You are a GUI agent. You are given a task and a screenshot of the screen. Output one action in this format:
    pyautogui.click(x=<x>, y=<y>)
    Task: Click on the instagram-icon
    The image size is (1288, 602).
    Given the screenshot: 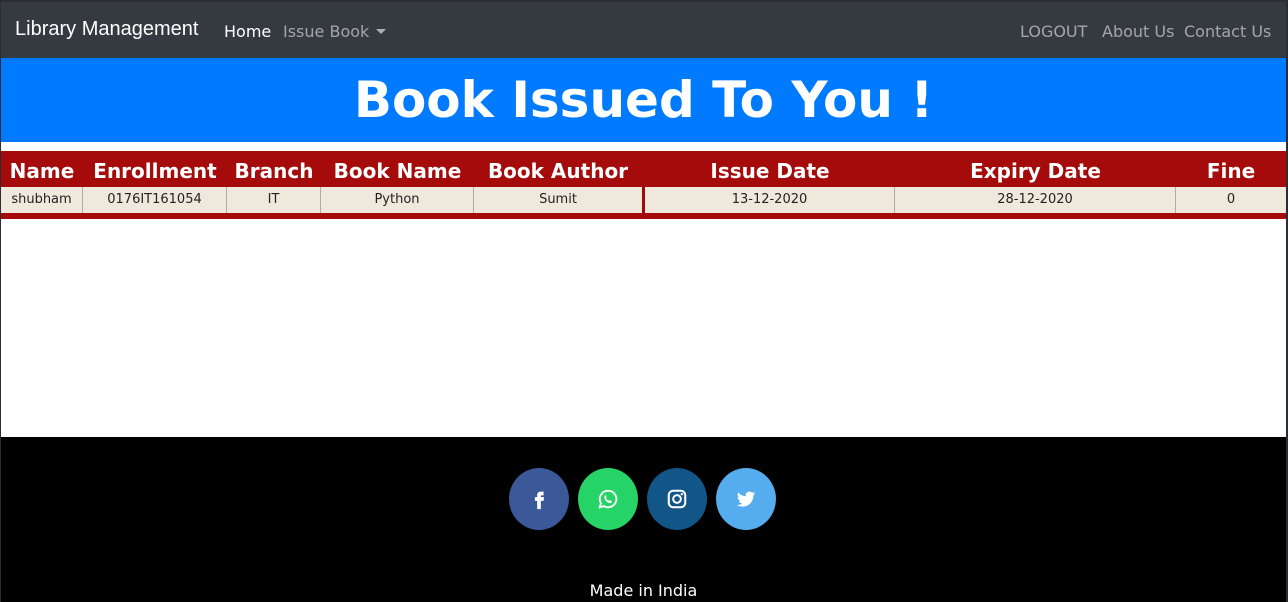 What is the action you would take?
    pyautogui.click(x=677, y=499)
    